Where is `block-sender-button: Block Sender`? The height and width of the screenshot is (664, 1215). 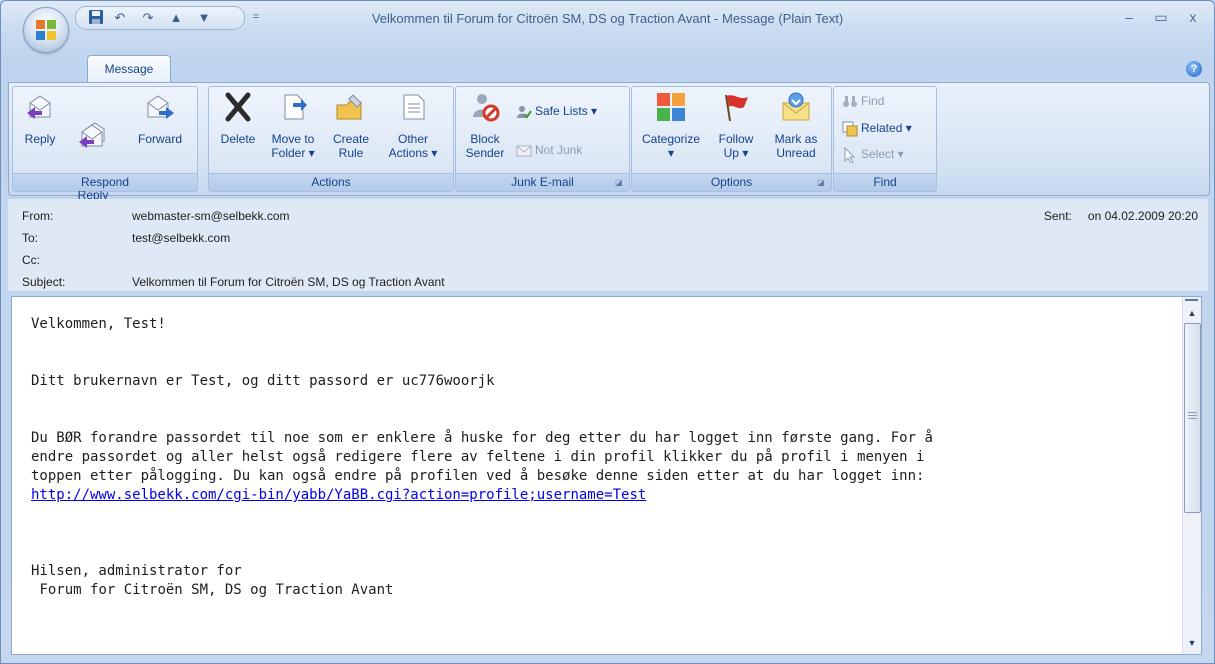
block-sender-button: Block Sender is located at coordinates (485, 125).